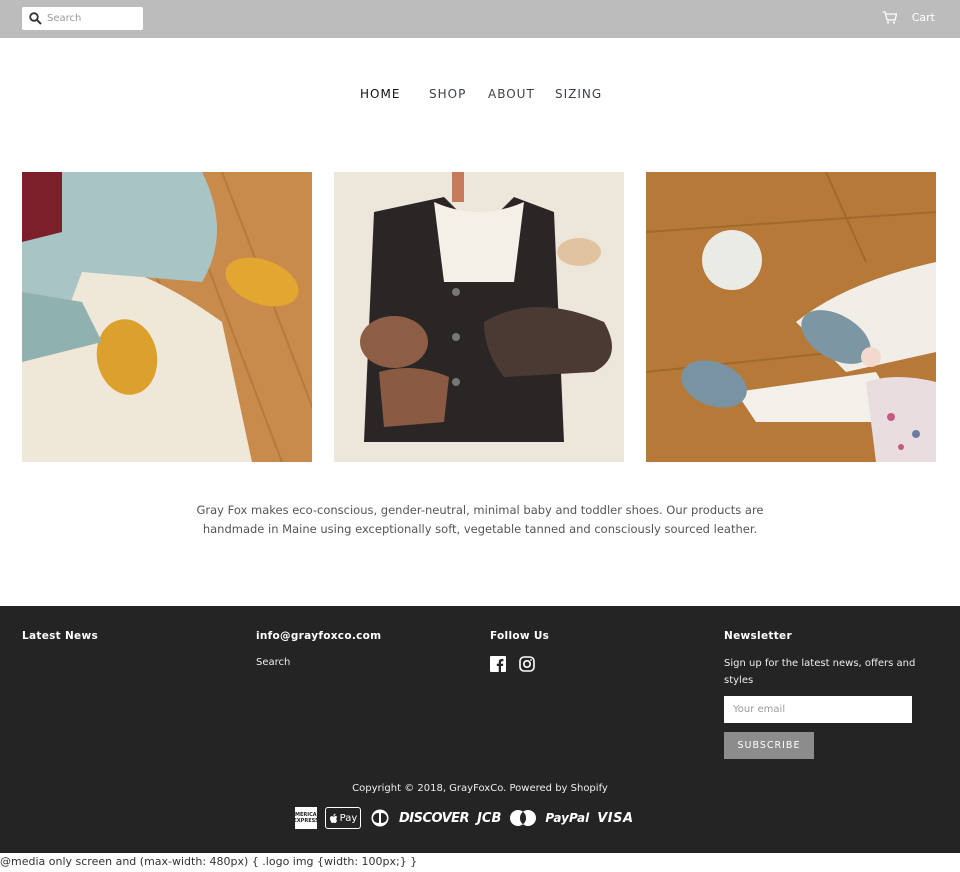 The image size is (960, 872). What do you see at coordinates (512, 664) in the screenshot?
I see `social-links` at bounding box center [512, 664].